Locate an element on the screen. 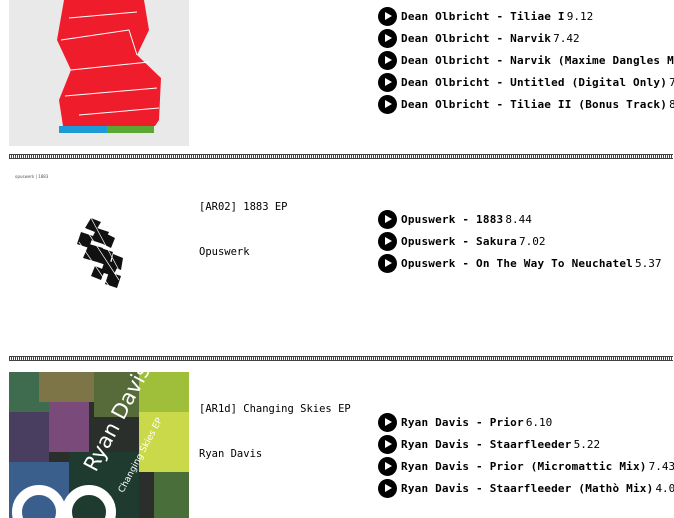 The height and width of the screenshot is (518, 674). release-artist: Opuswerk is located at coordinates (243, 252).